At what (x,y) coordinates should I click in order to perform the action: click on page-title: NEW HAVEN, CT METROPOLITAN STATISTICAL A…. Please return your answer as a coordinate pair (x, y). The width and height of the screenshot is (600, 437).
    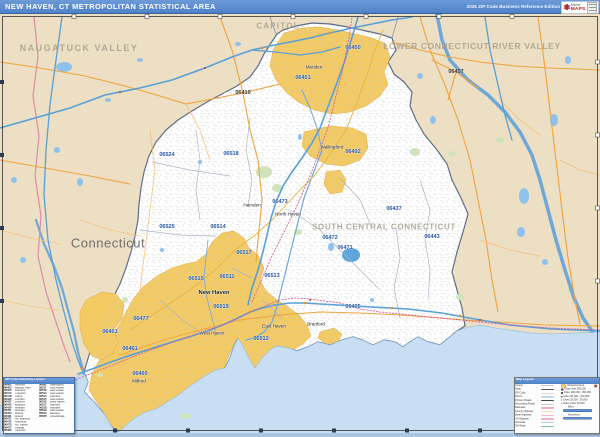
    Looking at the image, I should click on (110, 6).